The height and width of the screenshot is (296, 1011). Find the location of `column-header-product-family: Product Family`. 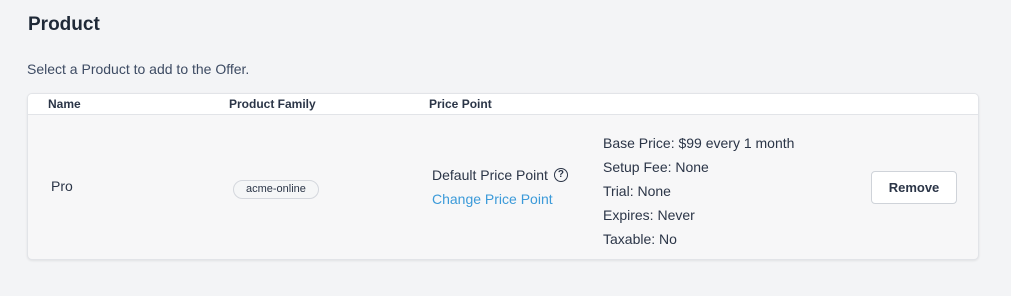

column-header-product-family: Product Family is located at coordinates (272, 104).